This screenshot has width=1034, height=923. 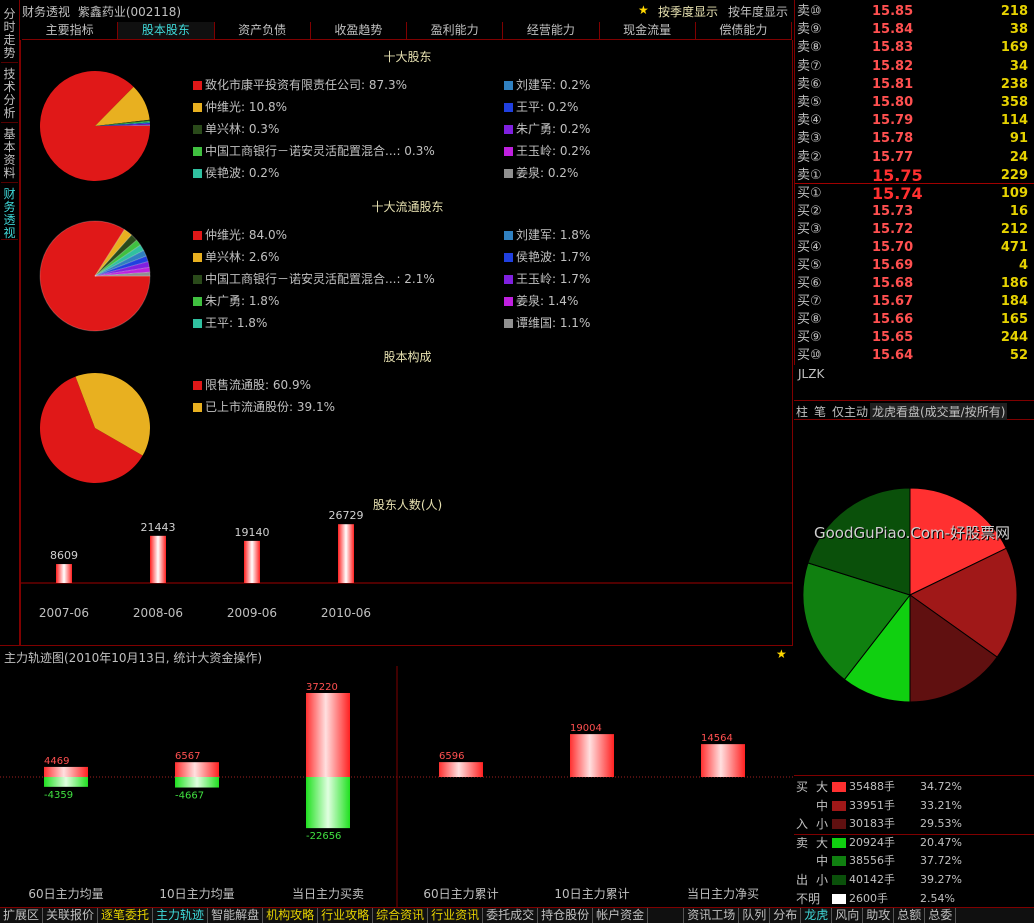 I want to click on flow-size: 中, so click(x=822, y=805).